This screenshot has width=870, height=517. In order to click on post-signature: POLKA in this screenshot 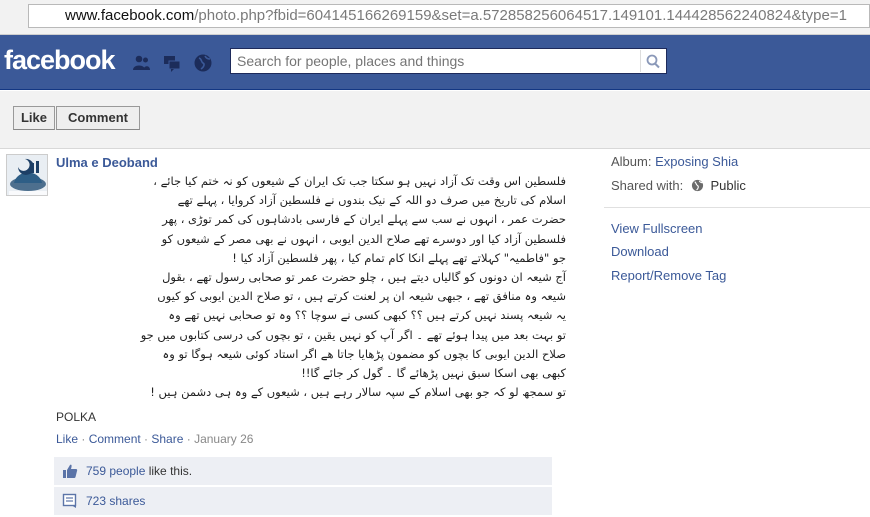, I will do `click(76, 417)`.